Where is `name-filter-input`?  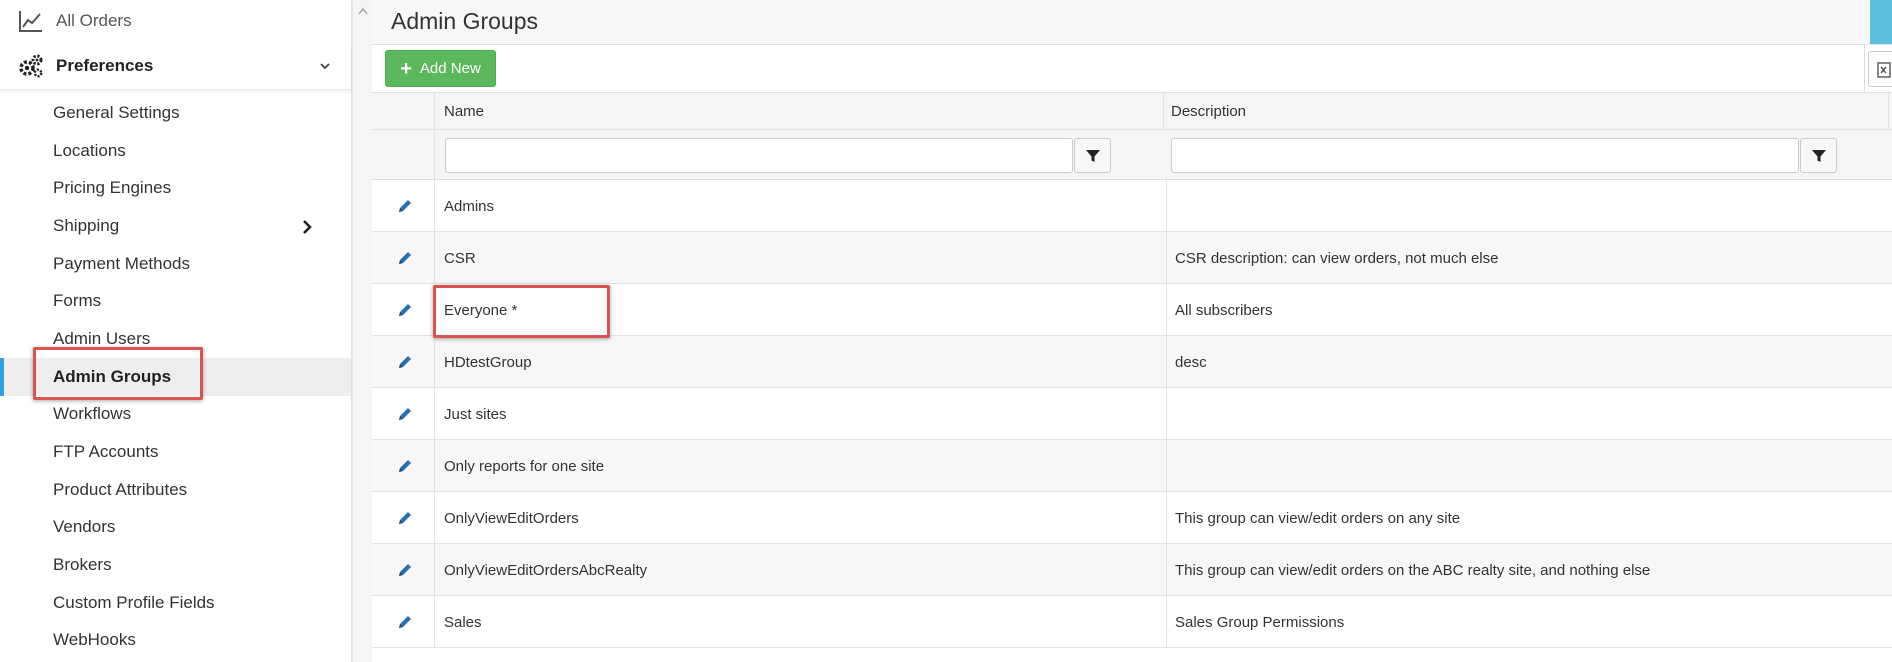
name-filter-input is located at coordinates (759, 155).